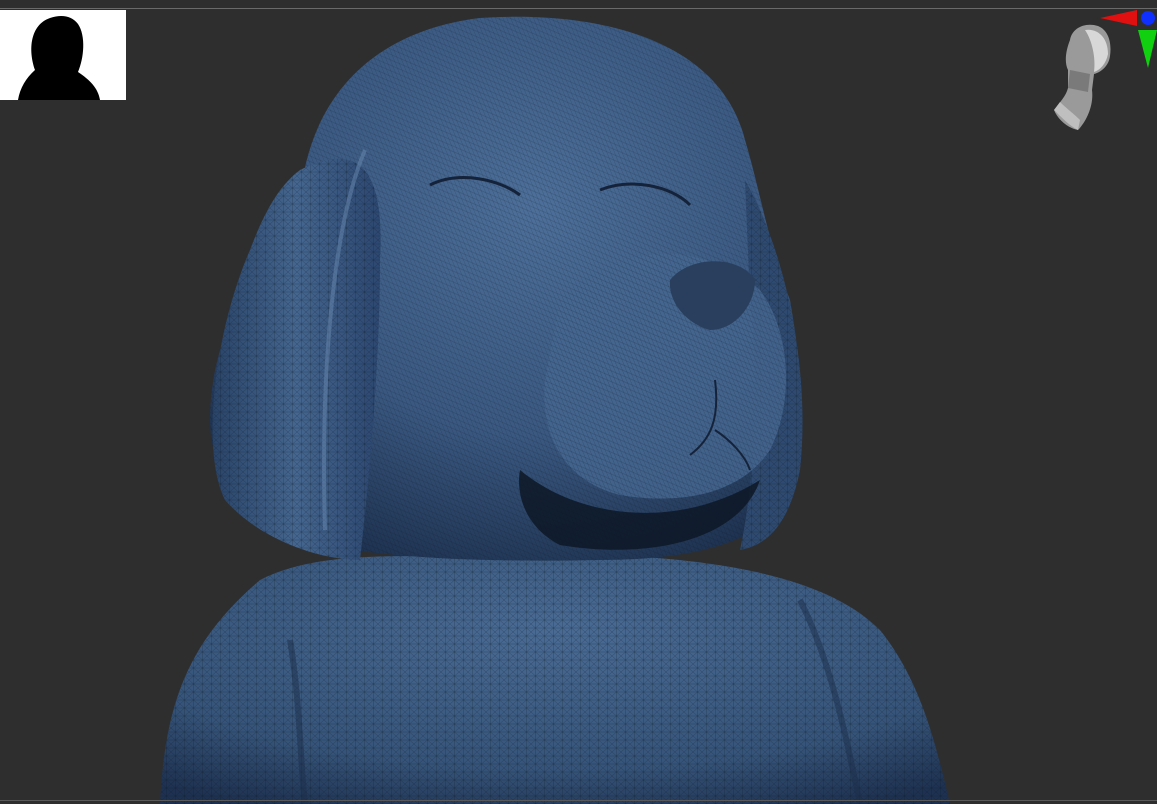 This screenshot has height=804, width=1157. What do you see at coordinates (578, 800) in the screenshot?
I see `viewport-bottom-border` at bounding box center [578, 800].